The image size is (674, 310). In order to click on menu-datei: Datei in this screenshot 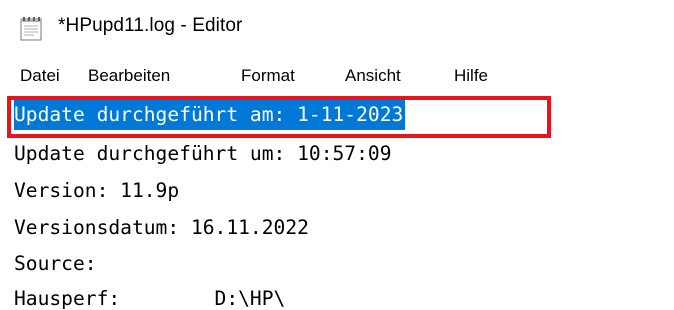, I will do `click(40, 76)`.